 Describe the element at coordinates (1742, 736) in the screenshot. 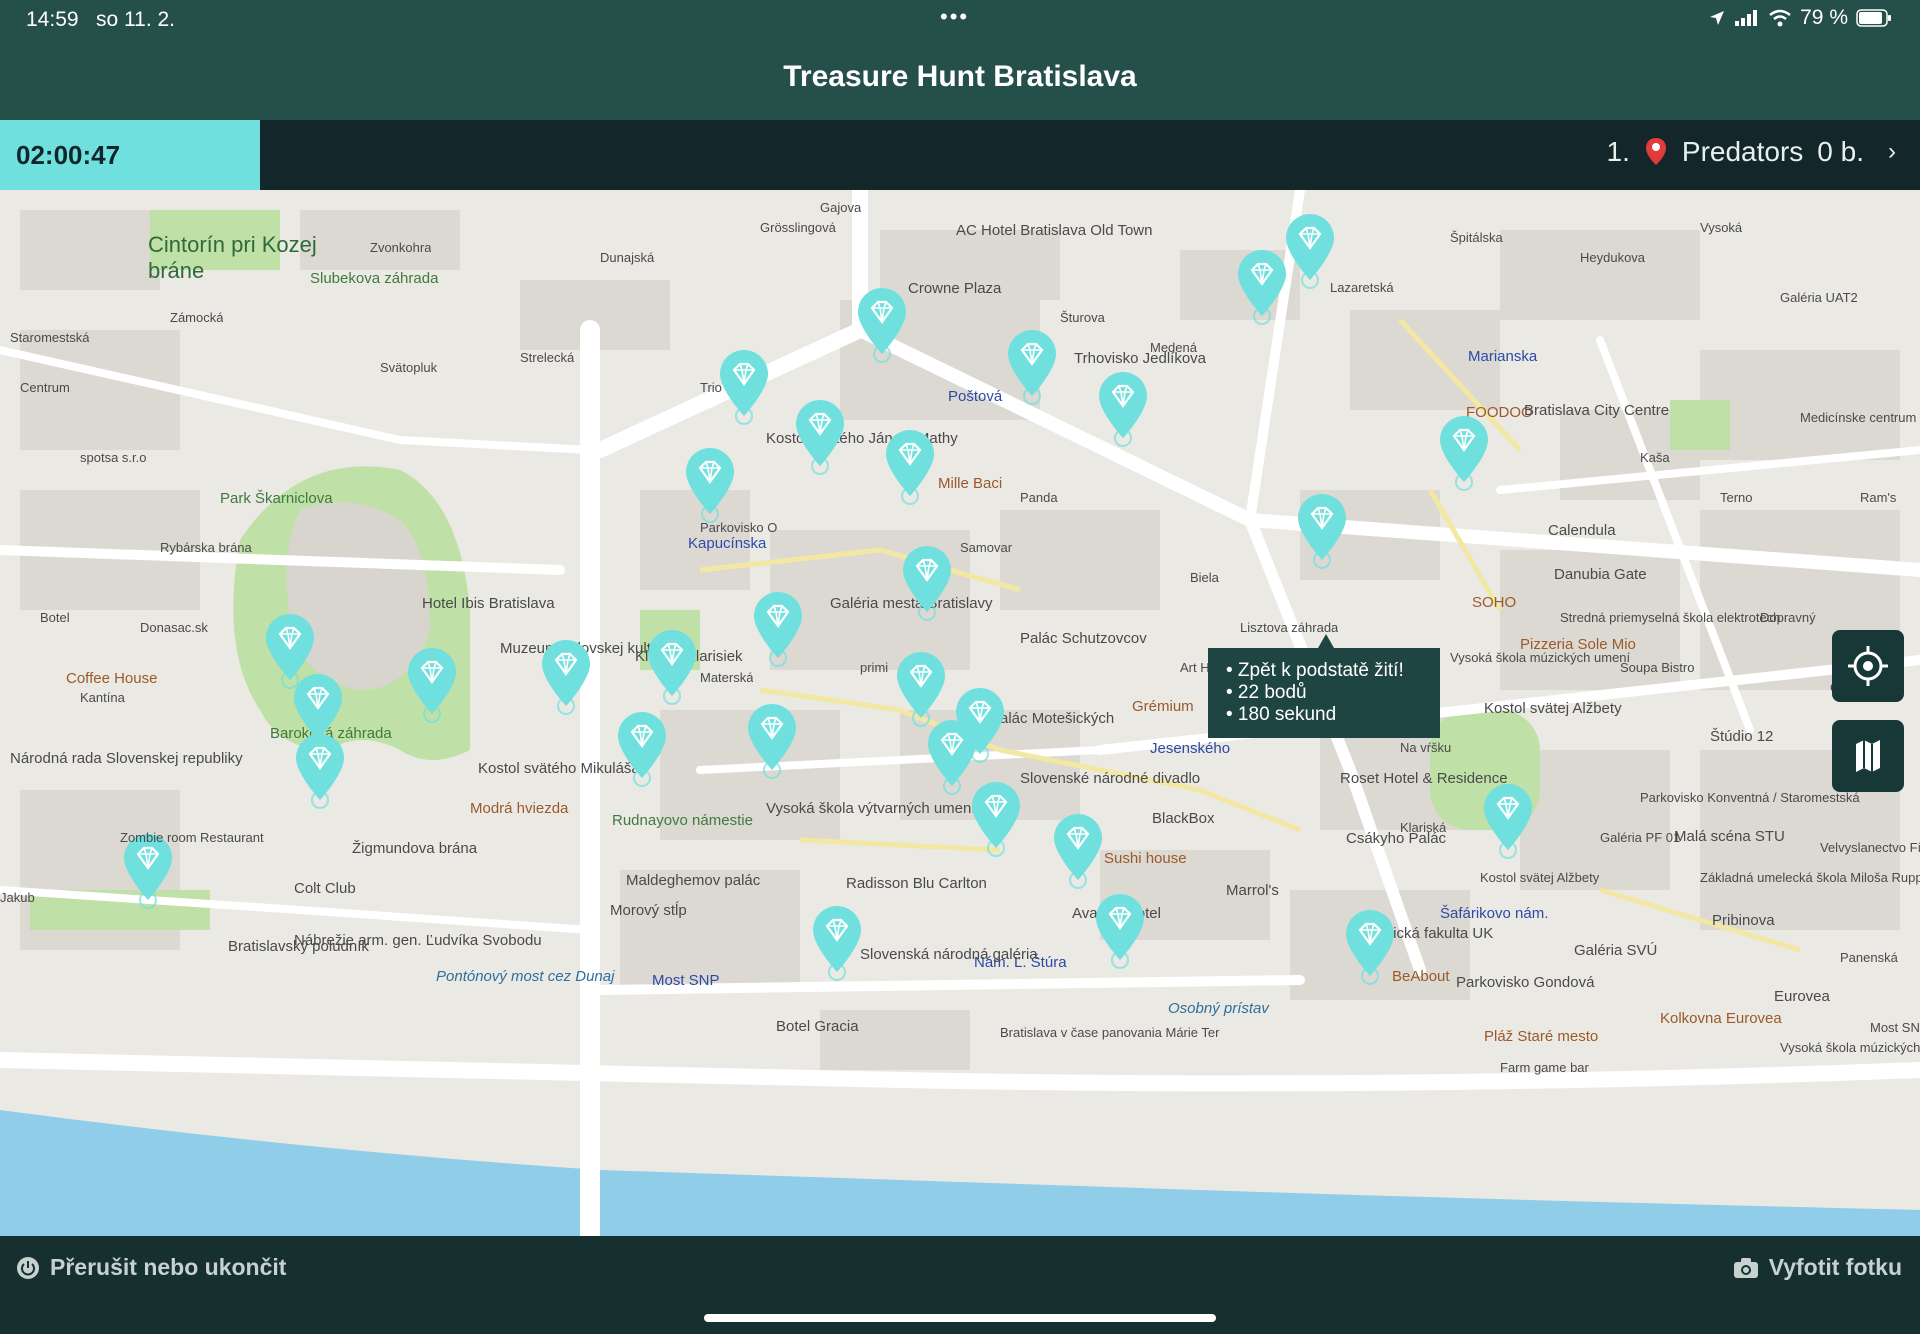

I see `map-label: Štúdio 12` at that location.